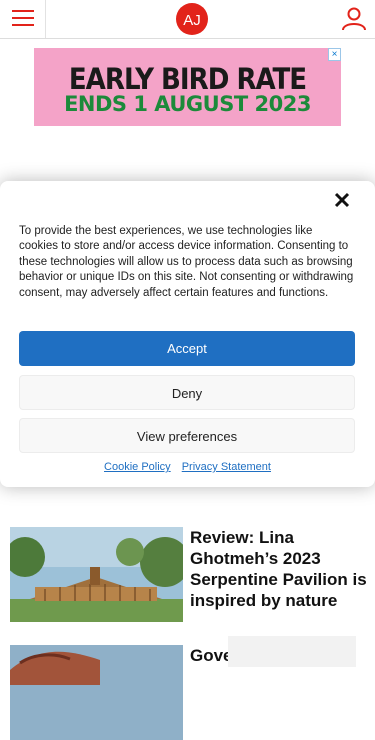  What do you see at coordinates (187, 79) in the screenshot?
I see `ad-headline: EARLY BIRD RATE` at bounding box center [187, 79].